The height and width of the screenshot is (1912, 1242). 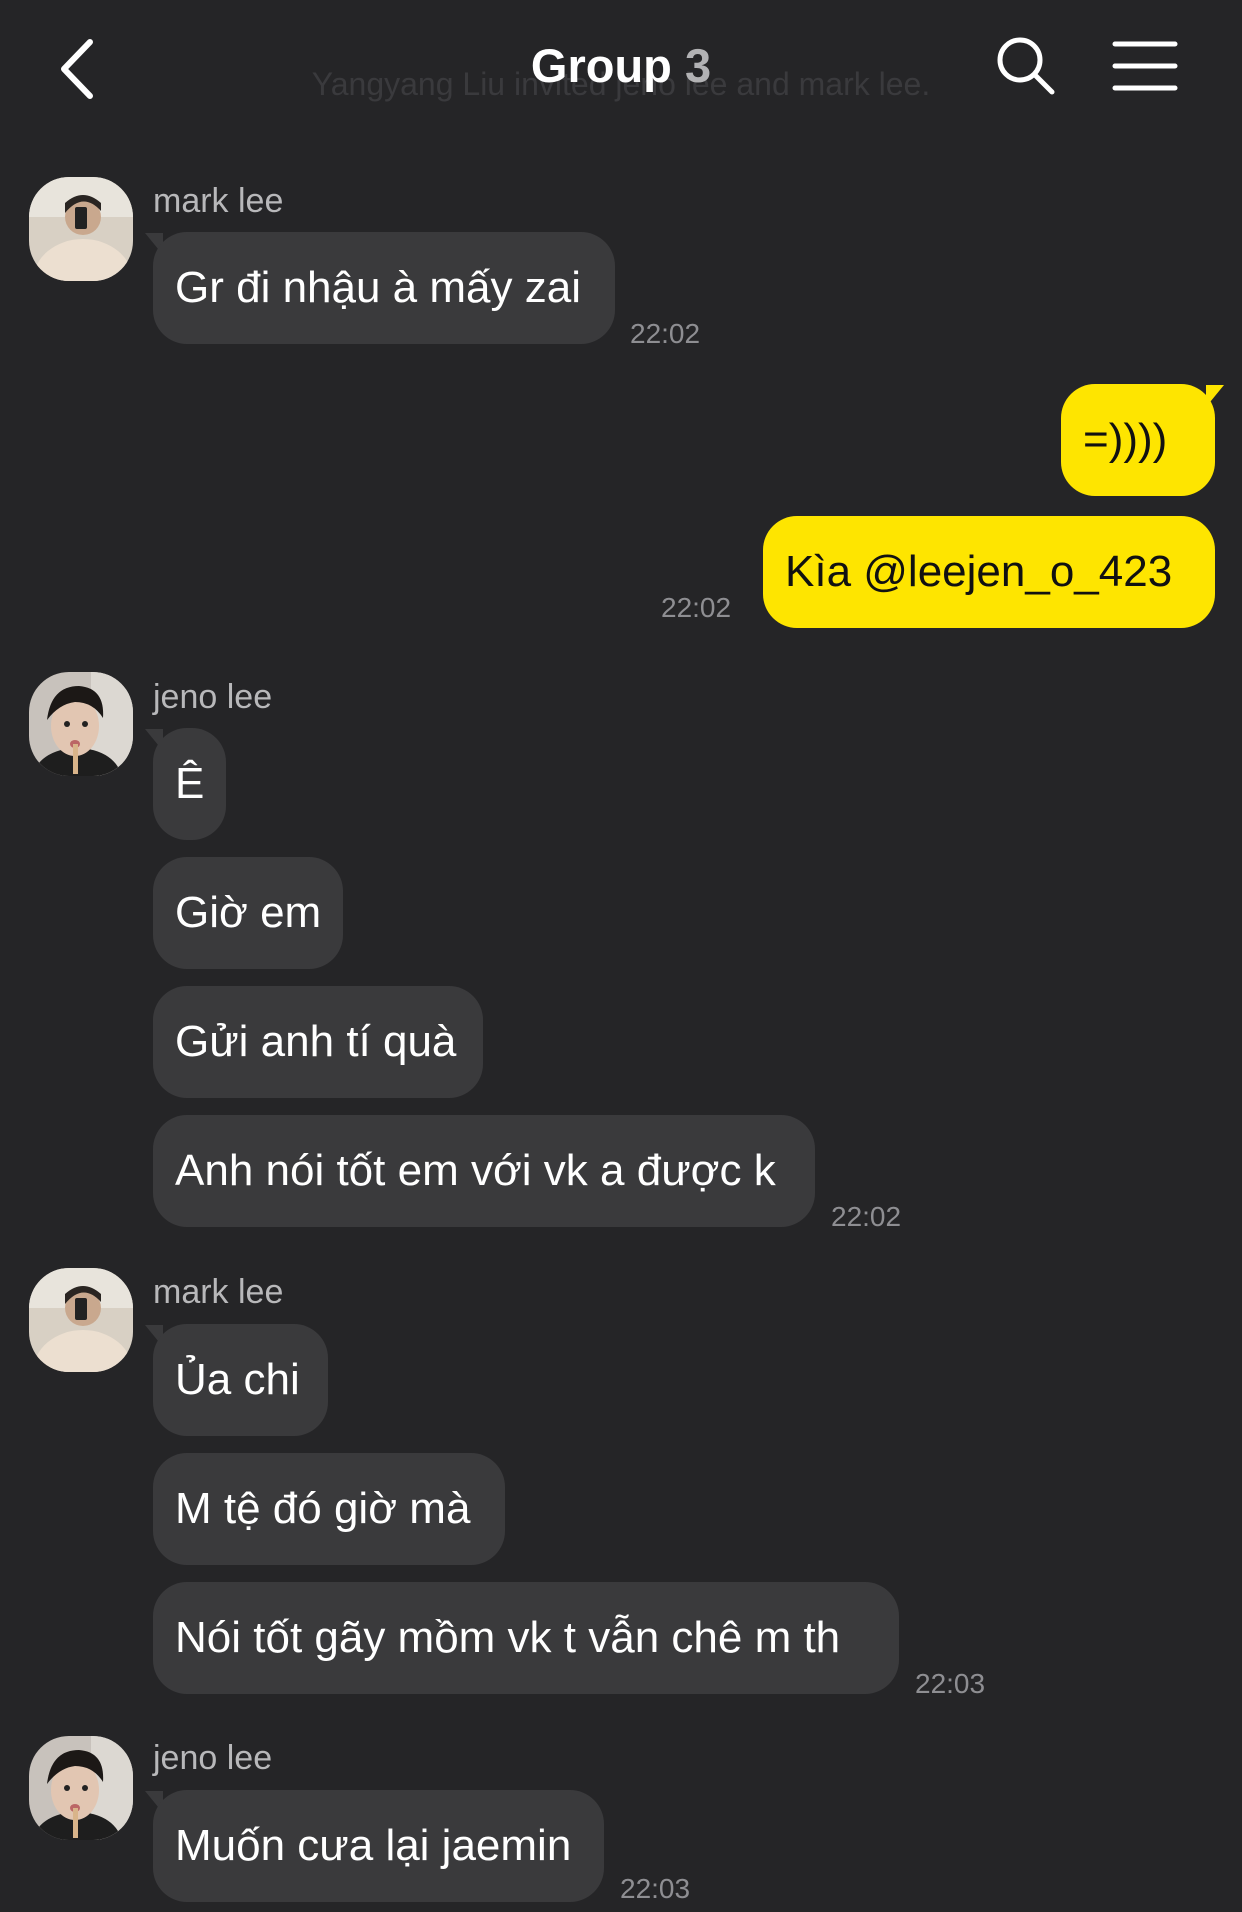 What do you see at coordinates (318, 1042) in the screenshot?
I see `message-bubble: Gửi anh tí quà` at bounding box center [318, 1042].